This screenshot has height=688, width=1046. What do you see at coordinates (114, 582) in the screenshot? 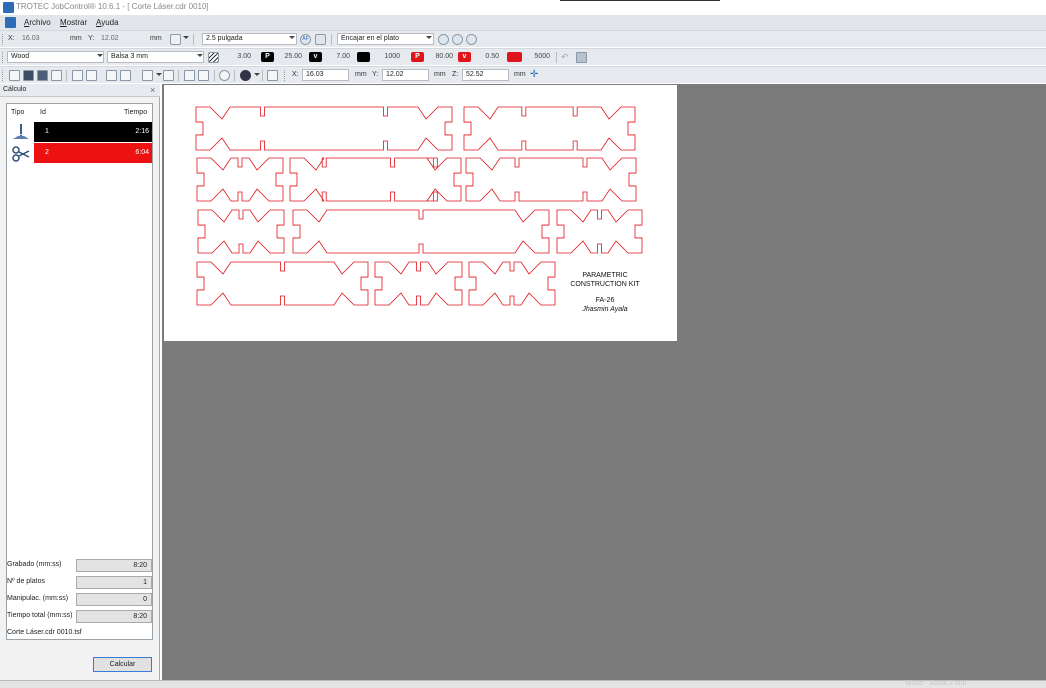
I see `summary-value-plates: 1` at bounding box center [114, 582].